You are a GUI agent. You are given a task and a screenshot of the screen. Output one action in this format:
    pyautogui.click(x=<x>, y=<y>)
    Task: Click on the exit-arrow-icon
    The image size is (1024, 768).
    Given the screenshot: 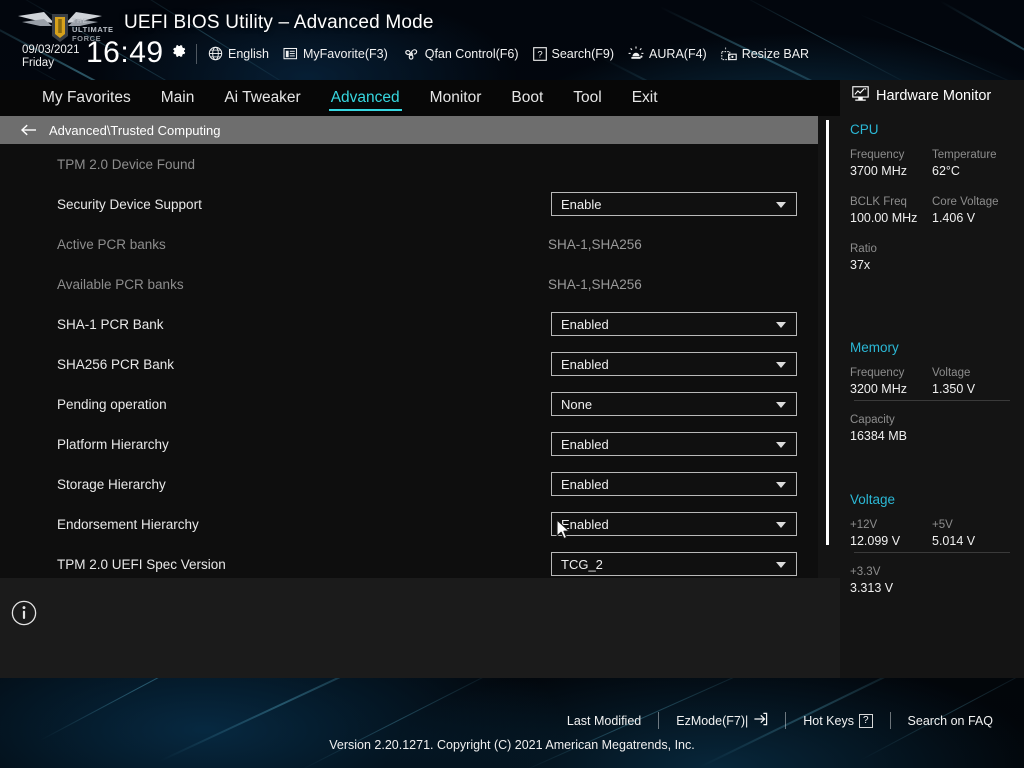 What is the action you would take?
    pyautogui.click(x=760, y=720)
    